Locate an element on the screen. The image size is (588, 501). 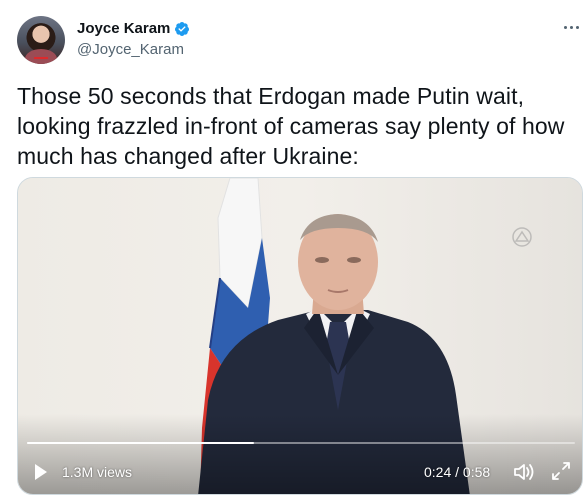
author-handle: @Joyce_Karam is located at coordinates (130, 49).